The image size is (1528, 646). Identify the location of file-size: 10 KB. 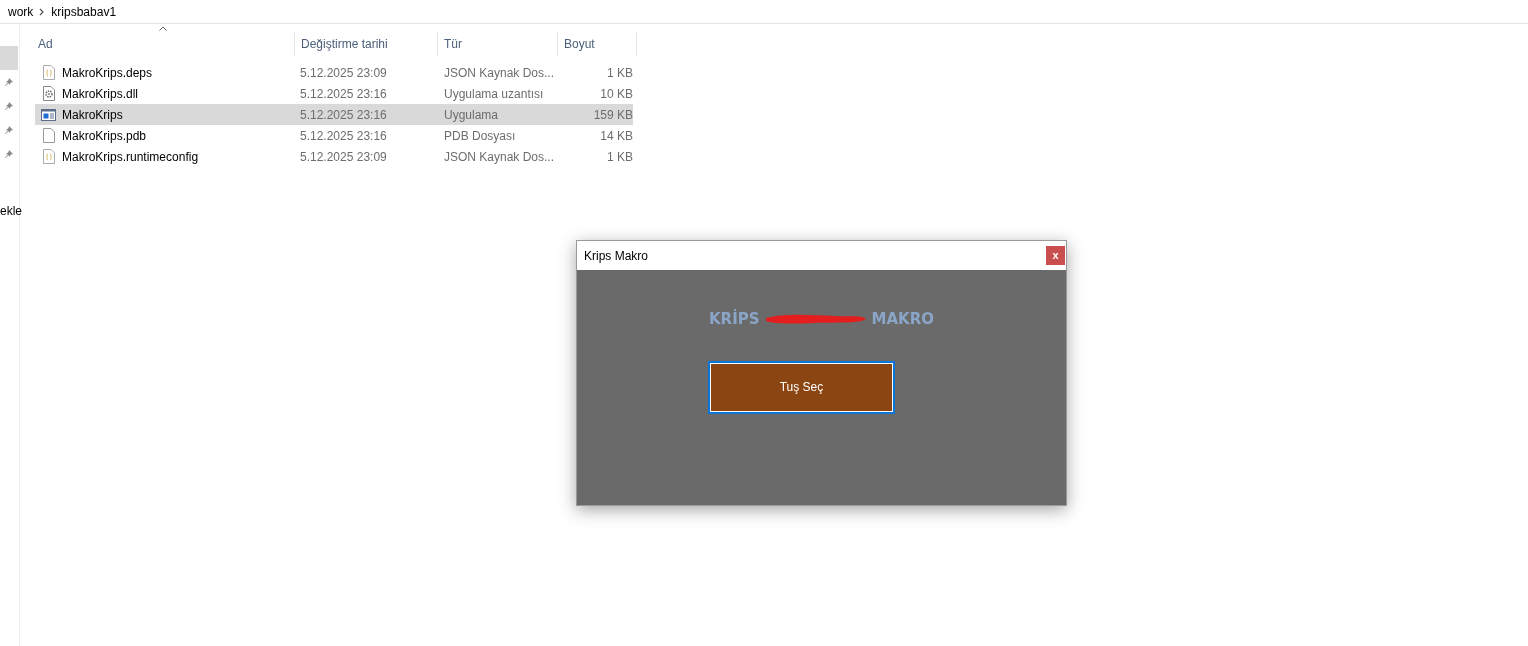
(616, 93).